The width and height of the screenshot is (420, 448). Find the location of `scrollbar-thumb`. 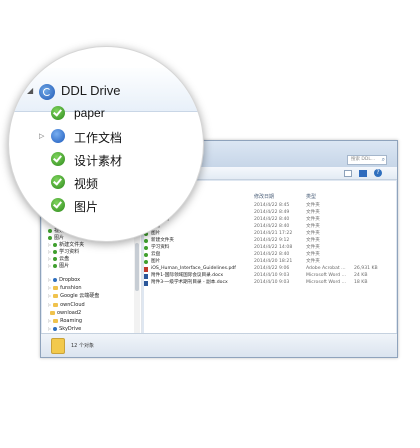

scrollbar-thumb is located at coordinates (137, 267).